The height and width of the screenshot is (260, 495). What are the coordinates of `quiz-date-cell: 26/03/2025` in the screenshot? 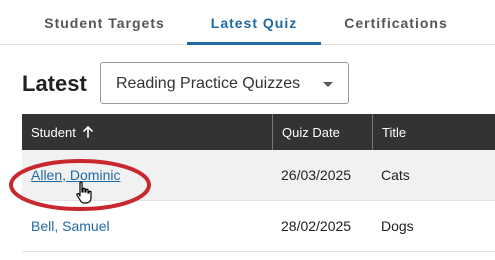 It's located at (316, 175).